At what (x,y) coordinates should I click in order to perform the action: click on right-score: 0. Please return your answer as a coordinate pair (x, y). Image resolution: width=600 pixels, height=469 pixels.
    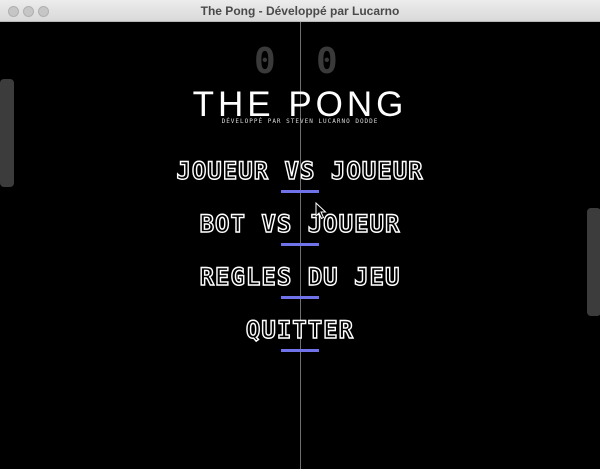
    Looking at the image, I should click on (327, 61).